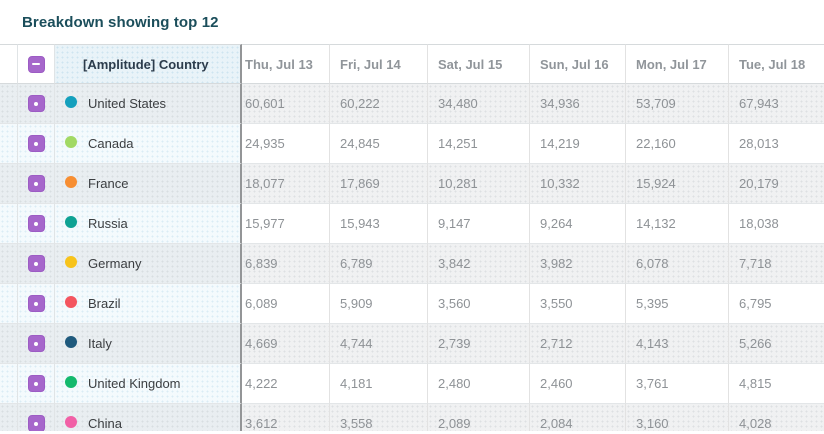  What do you see at coordinates (677, 104) in the screenshot?
I see `value-cell: 53,709` at bounding box center [677, 104].